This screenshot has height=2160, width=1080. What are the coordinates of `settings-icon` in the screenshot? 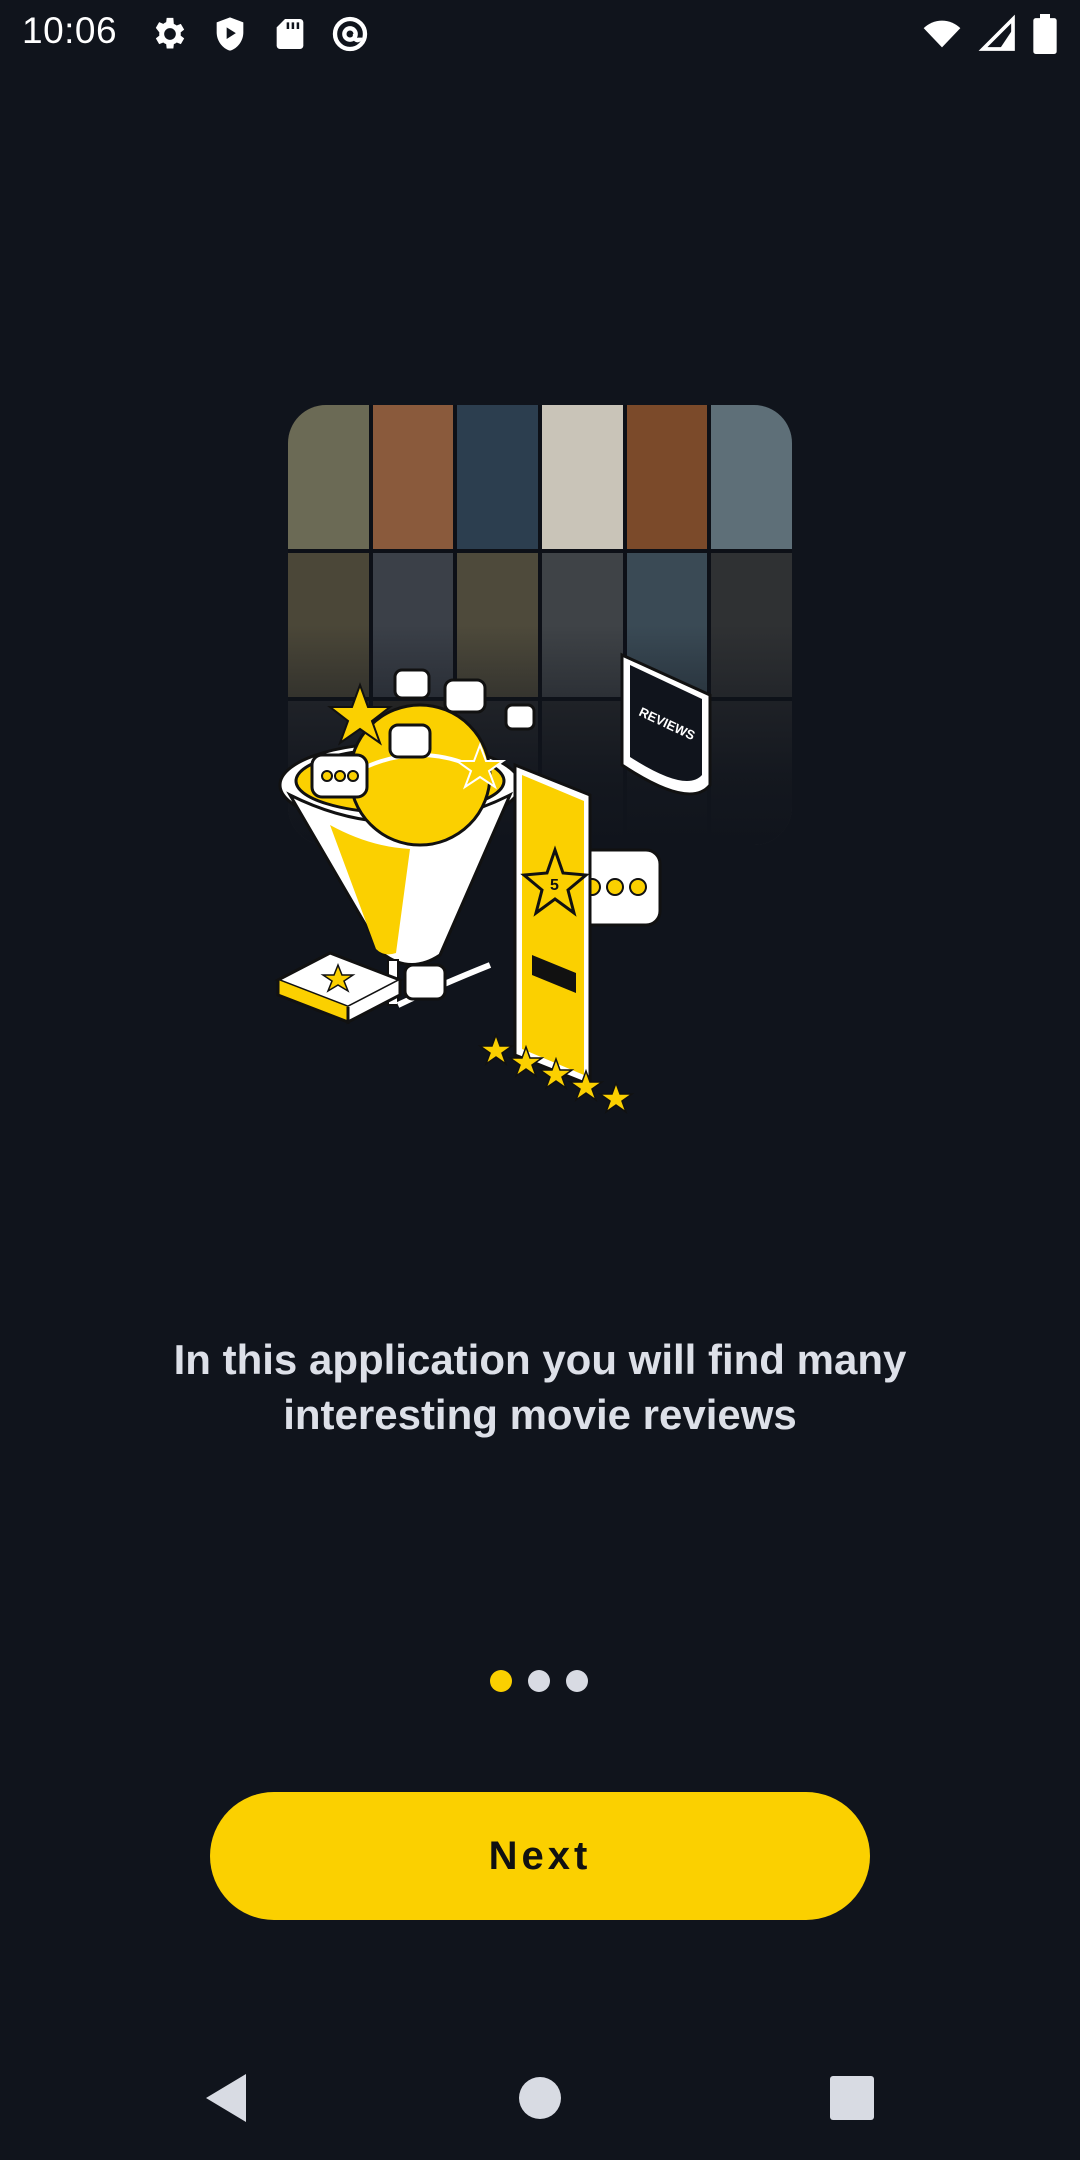 It's located at (170, 33).